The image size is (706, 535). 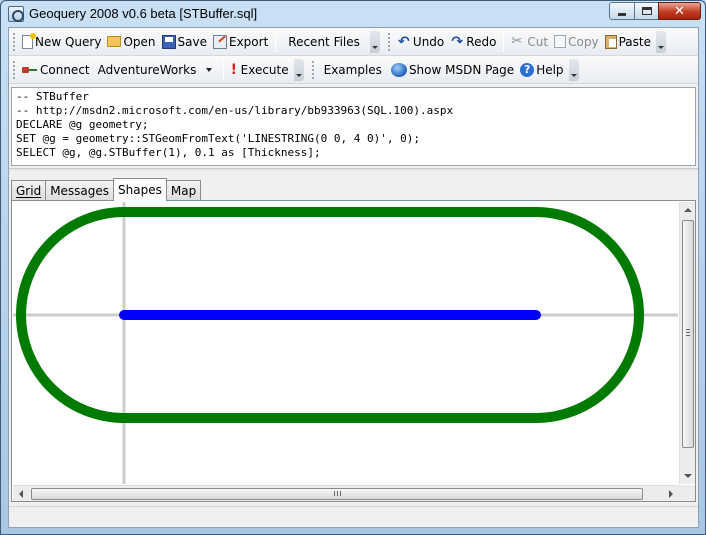 I want to click on paste-button: Paste, so click(x=628, y=42).